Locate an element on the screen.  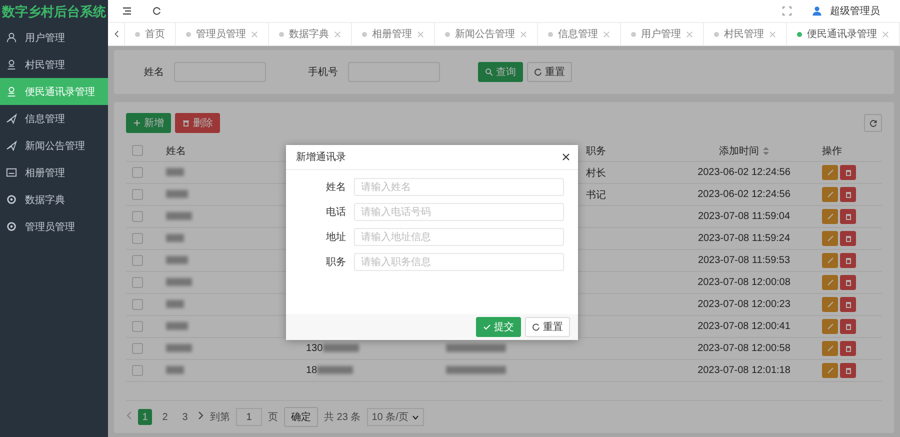
page-button: 3 is located at coordinates (185, 417).